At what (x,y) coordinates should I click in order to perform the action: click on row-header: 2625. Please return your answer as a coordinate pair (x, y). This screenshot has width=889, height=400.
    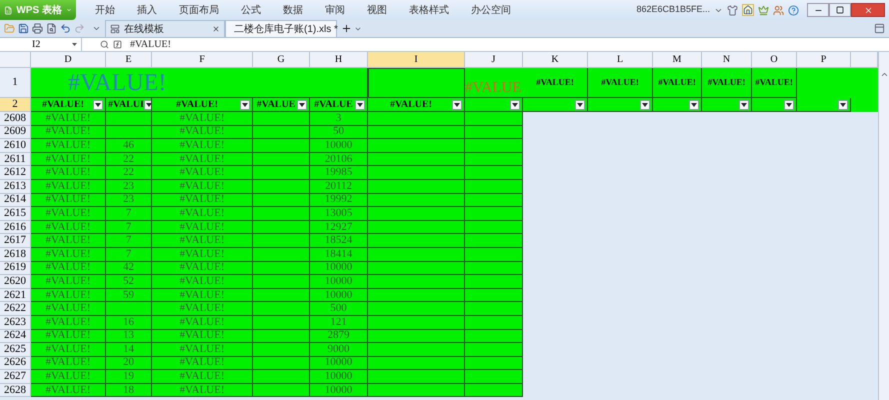
    Looking at the image, I should click on (15, 350).